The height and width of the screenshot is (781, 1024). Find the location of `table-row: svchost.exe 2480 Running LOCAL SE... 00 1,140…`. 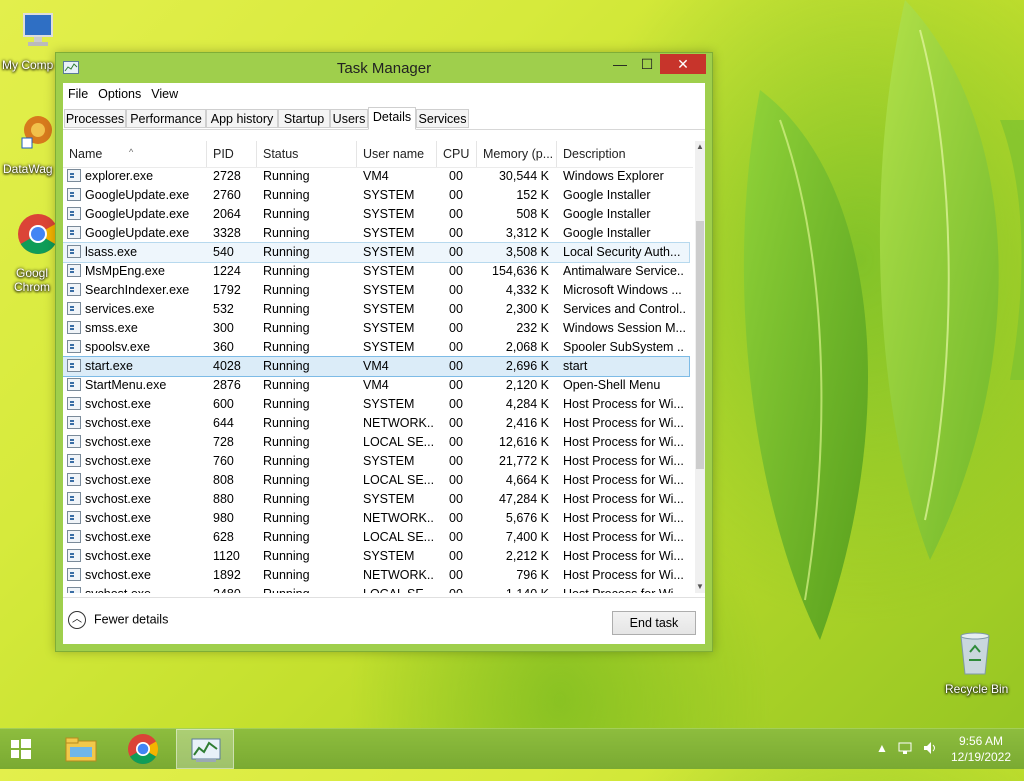

table-row: svchost.exe 2480 Running LOCAL SE... 00 1,140… is located at coordinates (376, 589).